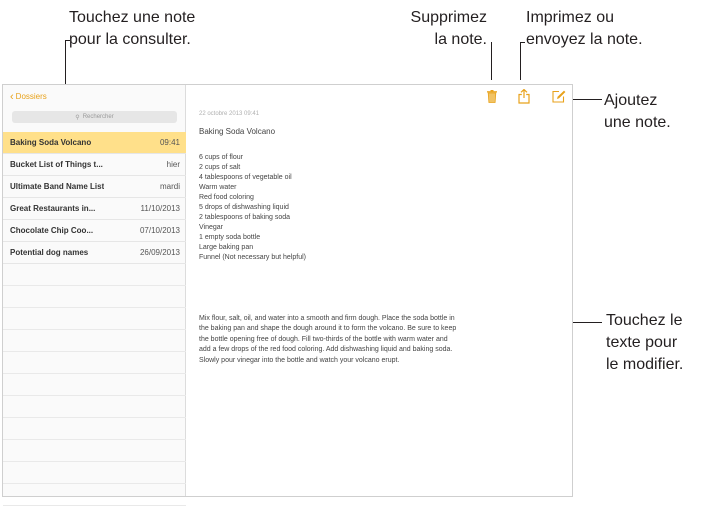  Describe the element at coordinates (94, 253) in the screenshot. I see `list-item: Potential dog names 26/09/2013` at that location.